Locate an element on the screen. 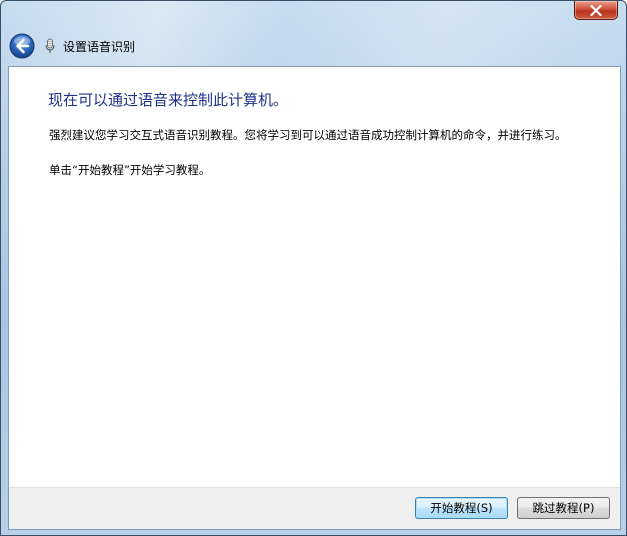 This screenshot has width=627, height=536. skip-tutorial-button: 跳过教程(P) is located at coordinates (563, 508).